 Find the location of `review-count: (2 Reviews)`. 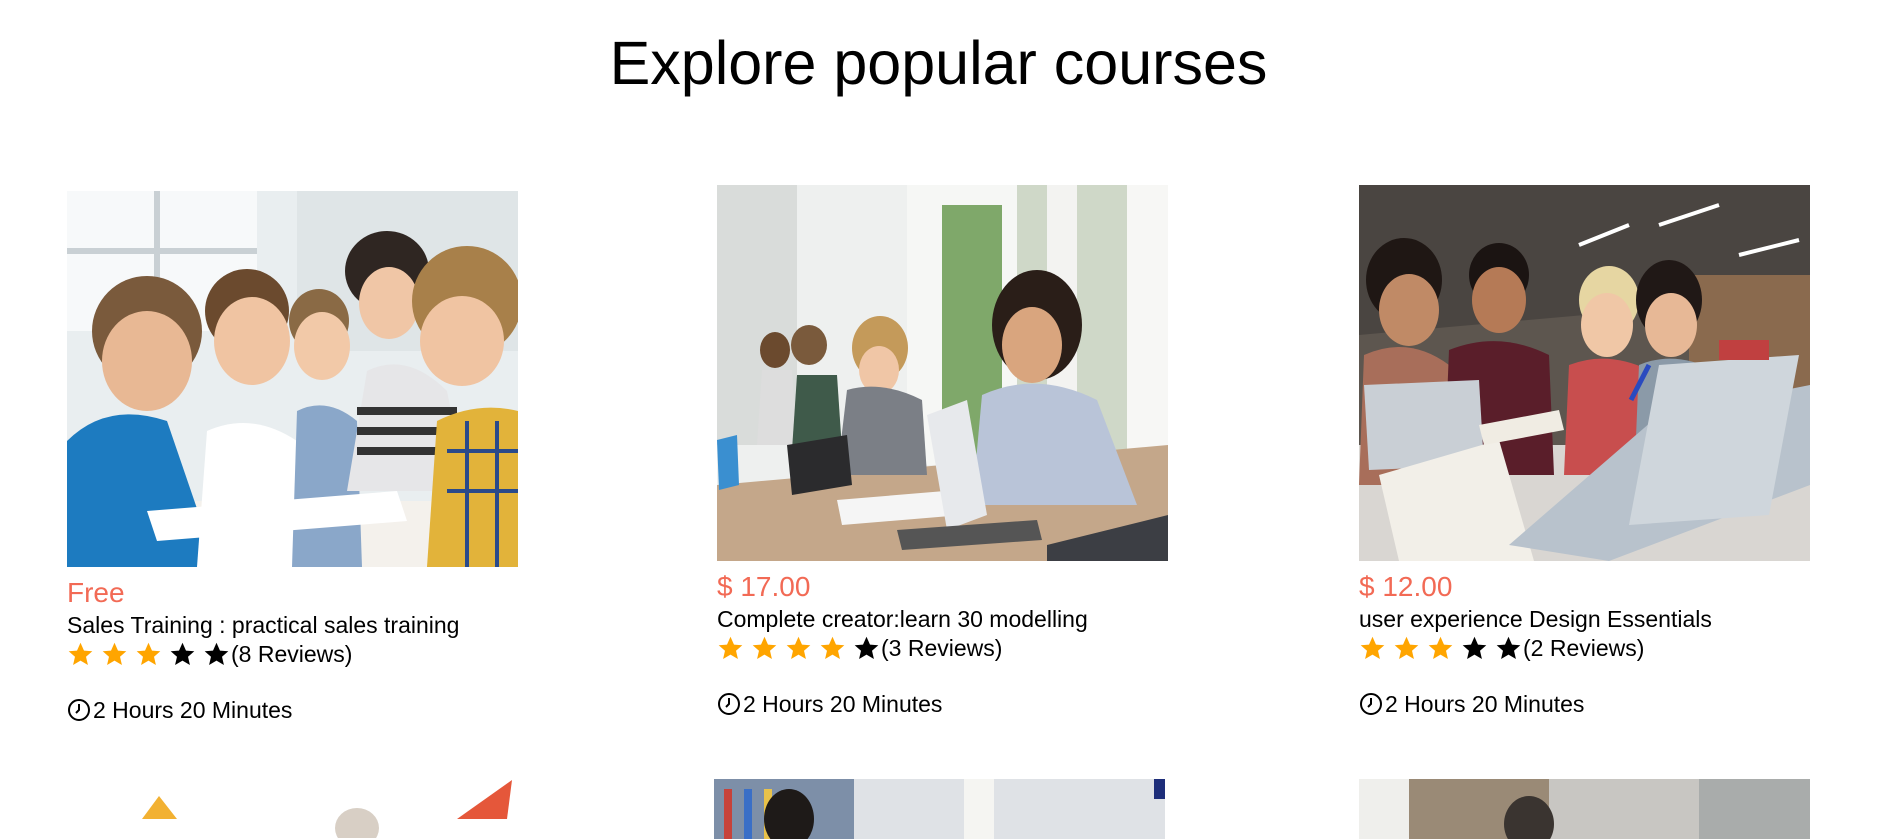

review-count: (2 Reviews) is located at coordinates (1584, 648).